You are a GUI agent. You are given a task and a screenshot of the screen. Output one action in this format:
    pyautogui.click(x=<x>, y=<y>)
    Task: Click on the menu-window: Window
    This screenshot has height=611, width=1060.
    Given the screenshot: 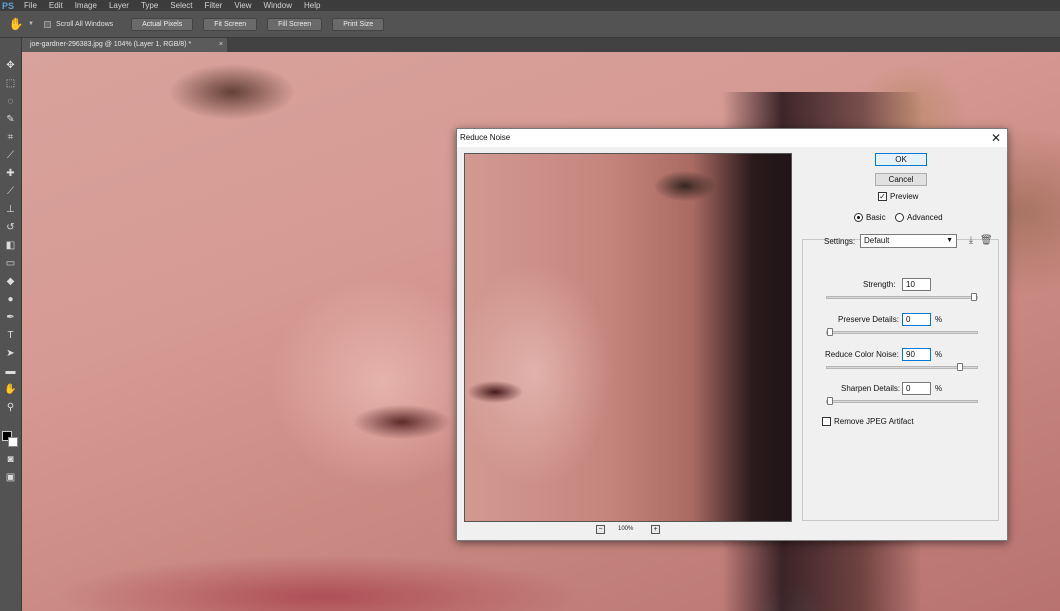 What is the action you would take?
    pyautogui.click(x=278, y=5)
    